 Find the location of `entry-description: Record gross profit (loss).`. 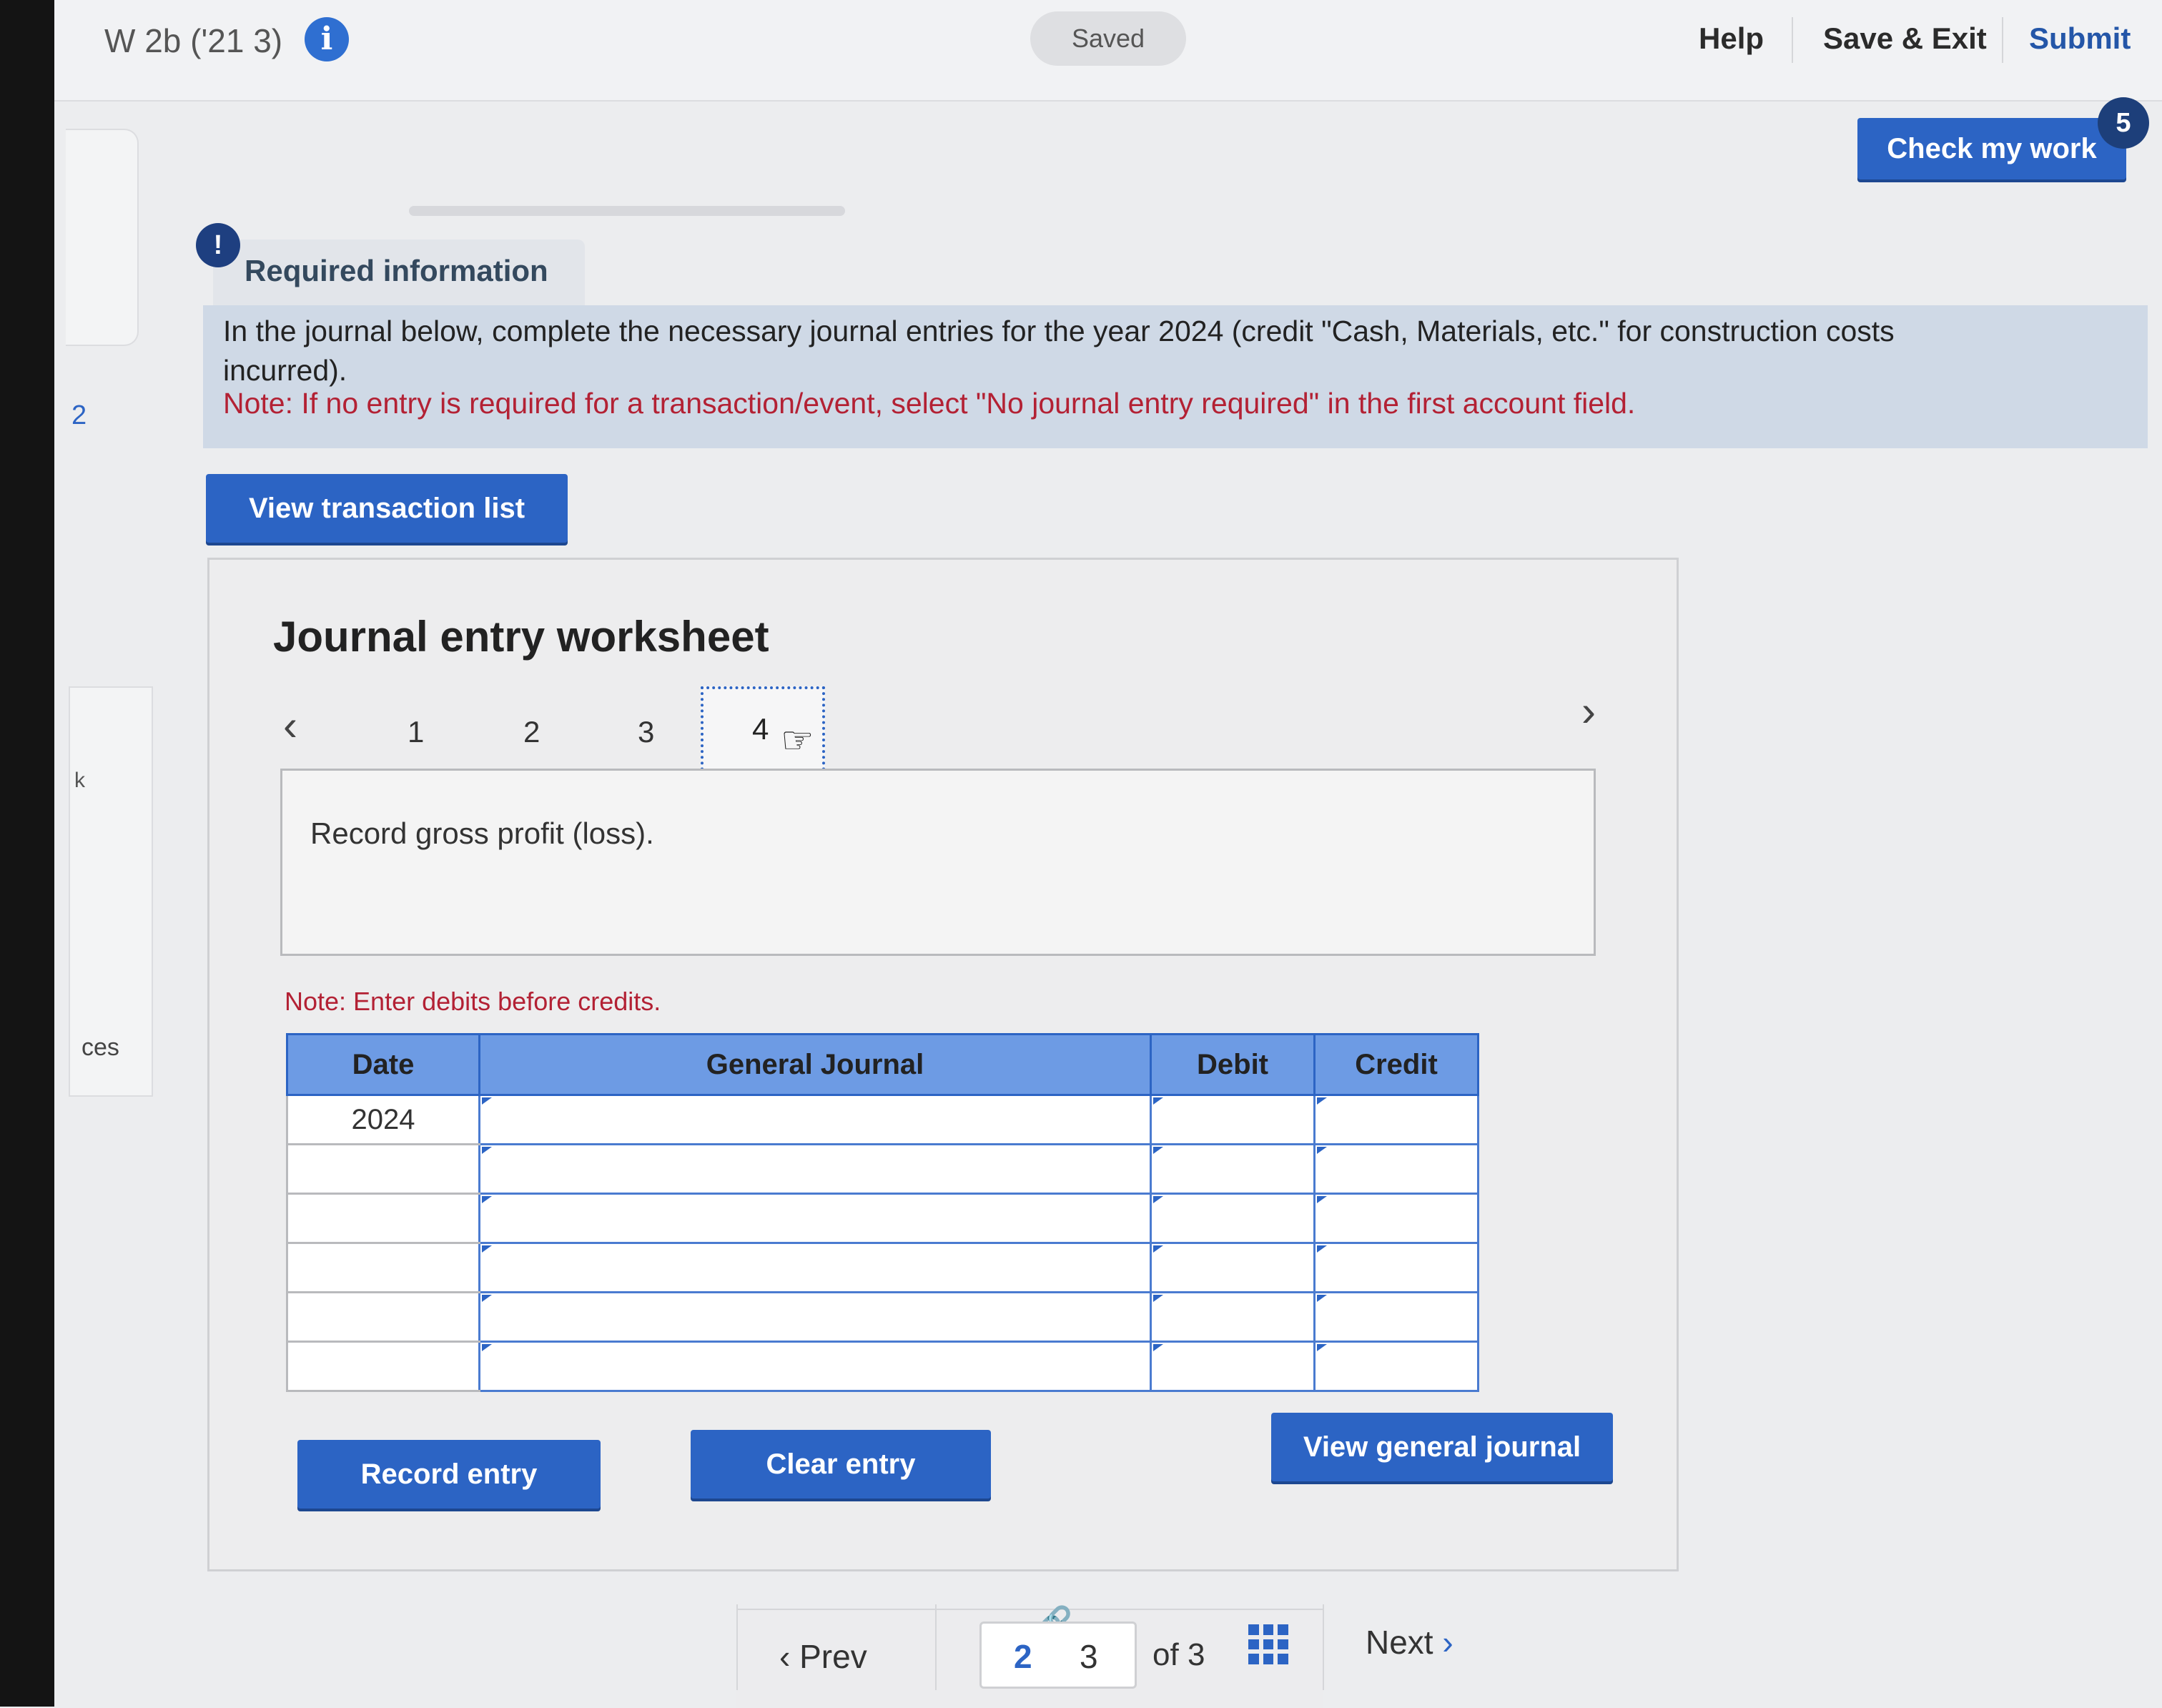

entry-description: Record gross profit (loss). is located at coordinates (482, 833).